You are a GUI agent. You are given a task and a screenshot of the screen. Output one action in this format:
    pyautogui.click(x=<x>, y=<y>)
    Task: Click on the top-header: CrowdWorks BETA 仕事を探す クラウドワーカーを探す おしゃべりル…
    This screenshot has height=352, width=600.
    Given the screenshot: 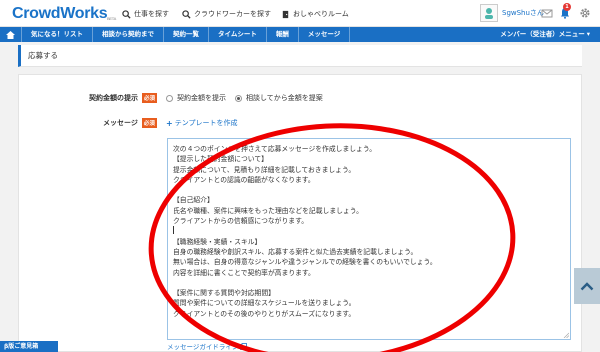 What is the action you would take?
    pyautogui.click(x=300, y=13)
    